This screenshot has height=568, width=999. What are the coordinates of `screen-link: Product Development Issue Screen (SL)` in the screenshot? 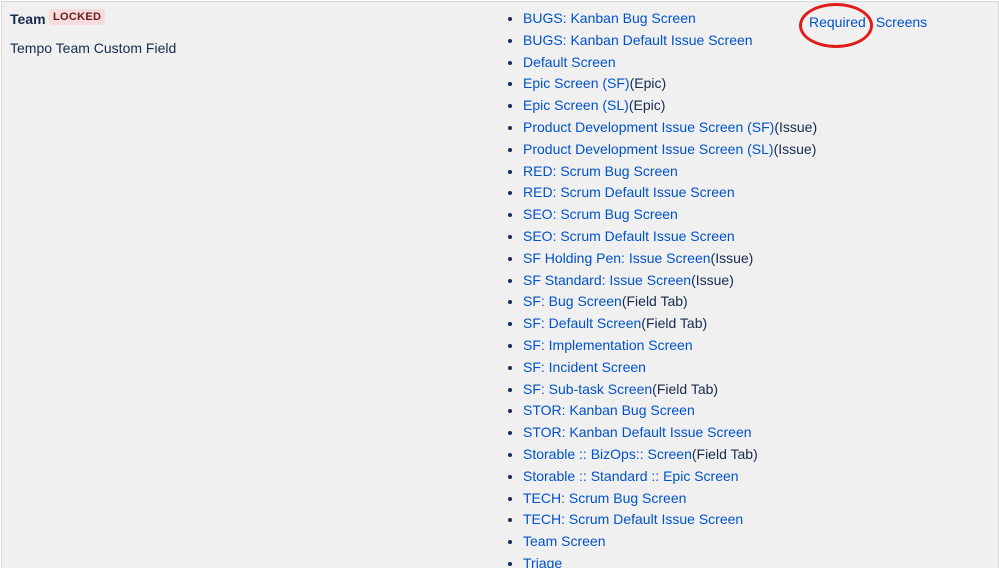 It's located at (648, 149).